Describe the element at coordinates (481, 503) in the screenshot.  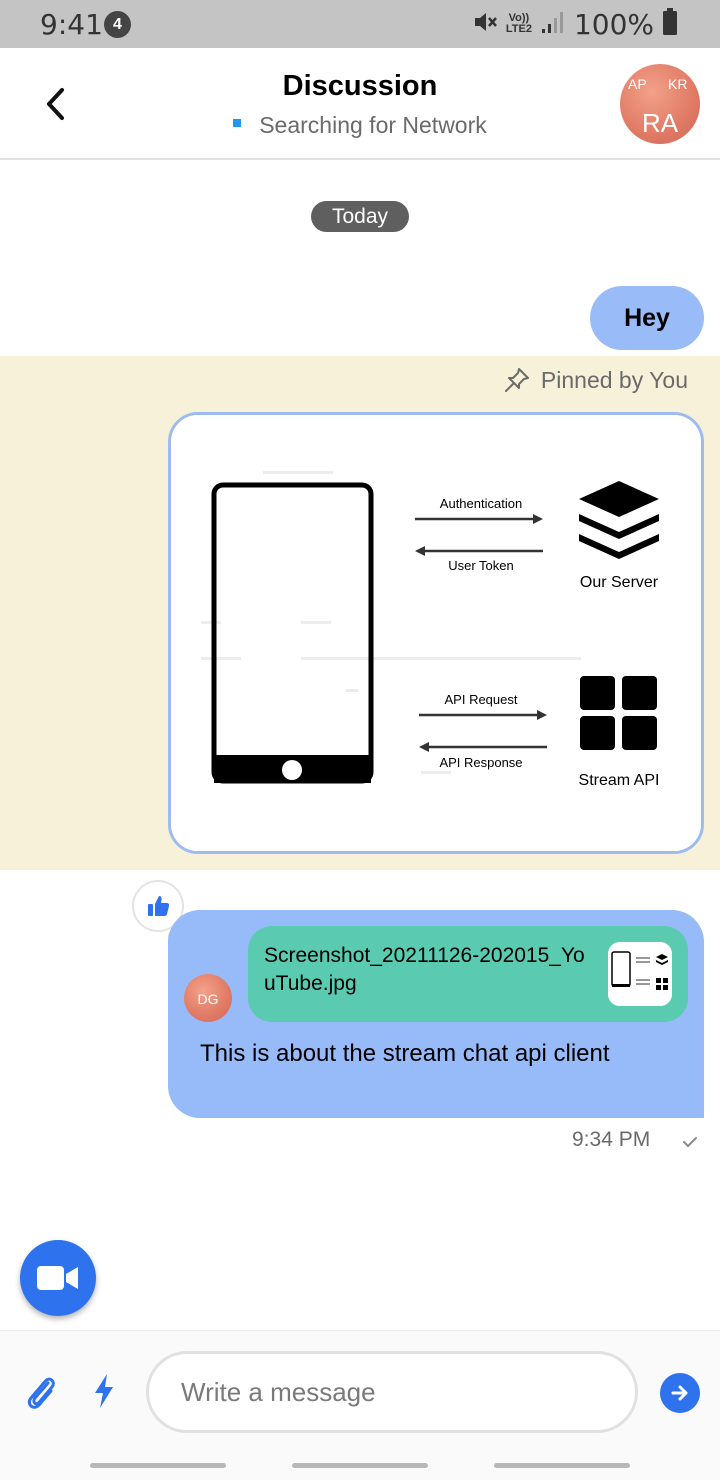
I see `diagram-label-authentication: Authentication` at that location.